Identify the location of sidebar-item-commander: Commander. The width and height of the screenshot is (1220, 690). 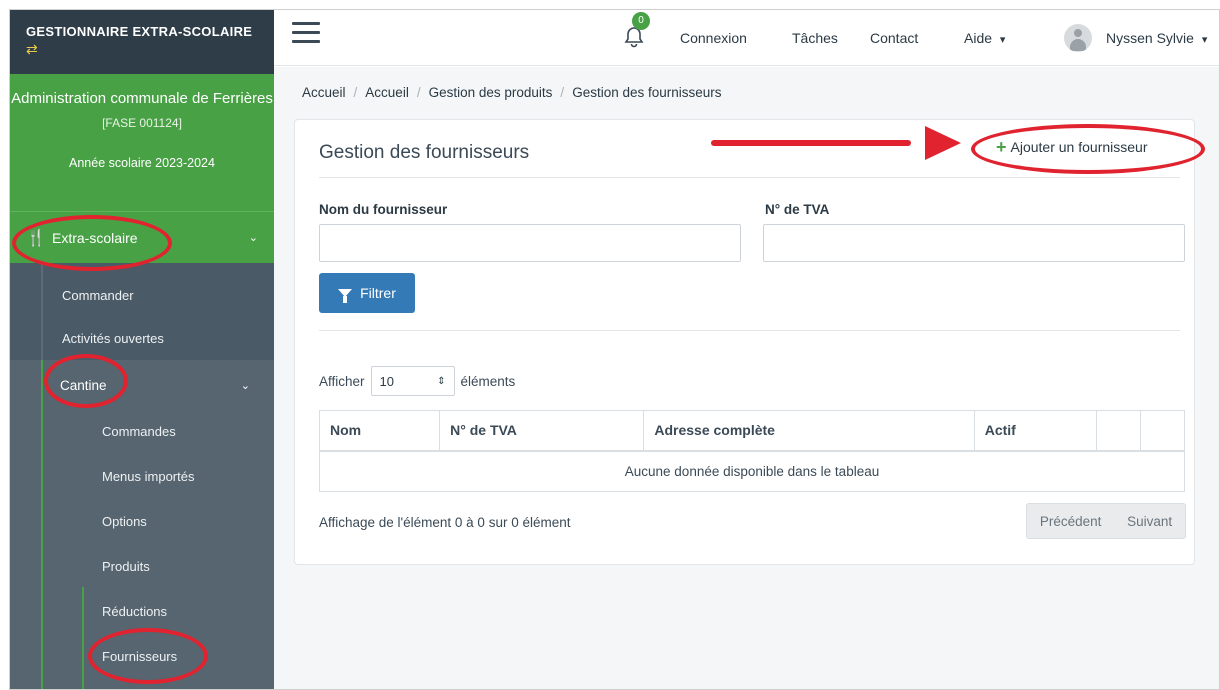
(98, 295).